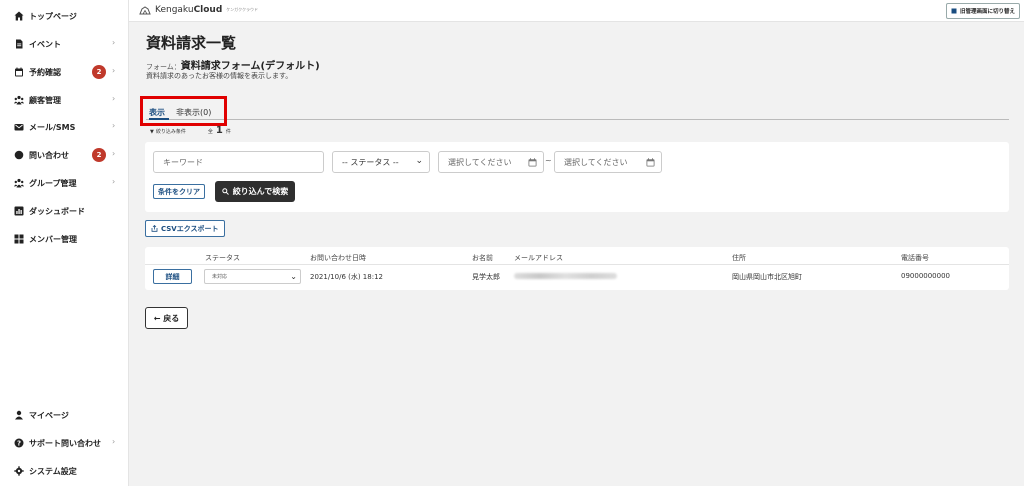 The image size is (1024, 486). I want to click on form-label: フォーム：, so click(163, 67).